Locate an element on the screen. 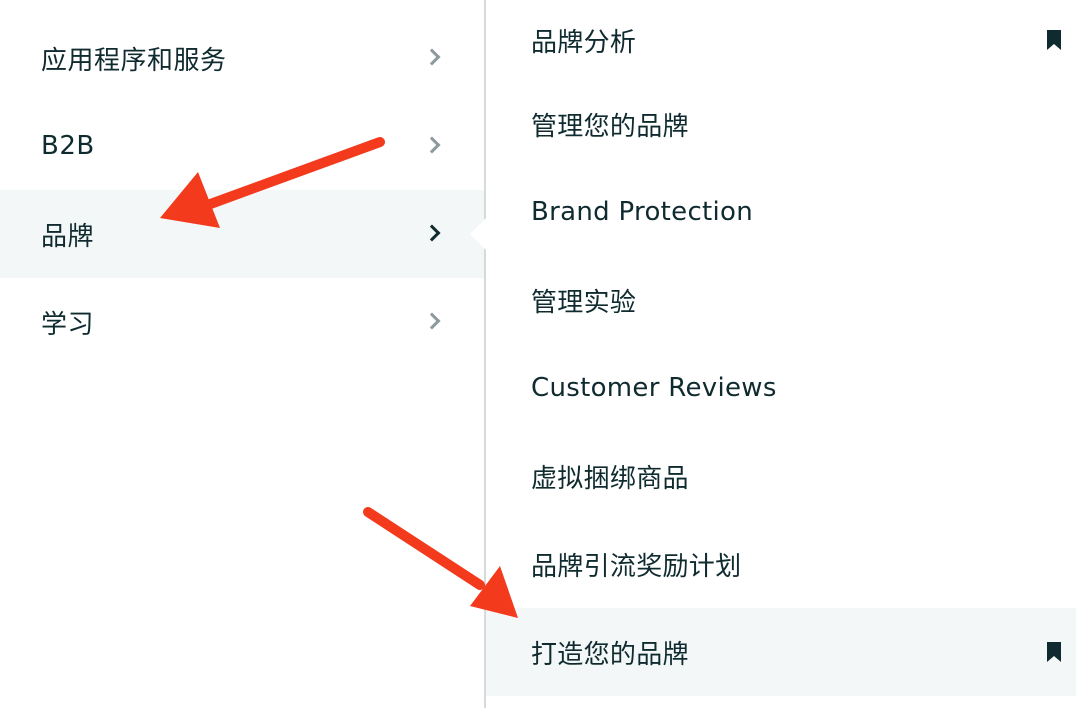 Image resolution: width=1076 pixels, height=708 pixels. submenu-item-brand-referral-bonus: 品牌引流奖励计划 is located at coordinates (781, 564).